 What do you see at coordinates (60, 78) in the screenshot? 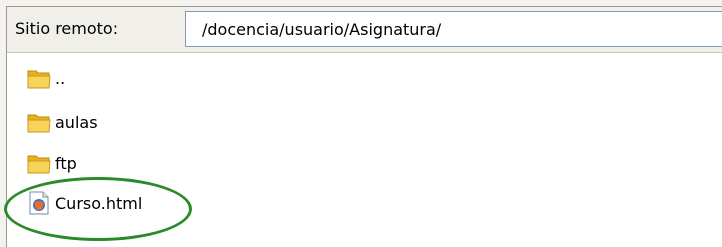
I see `file-name: ..` at bounding box center [60, 78].